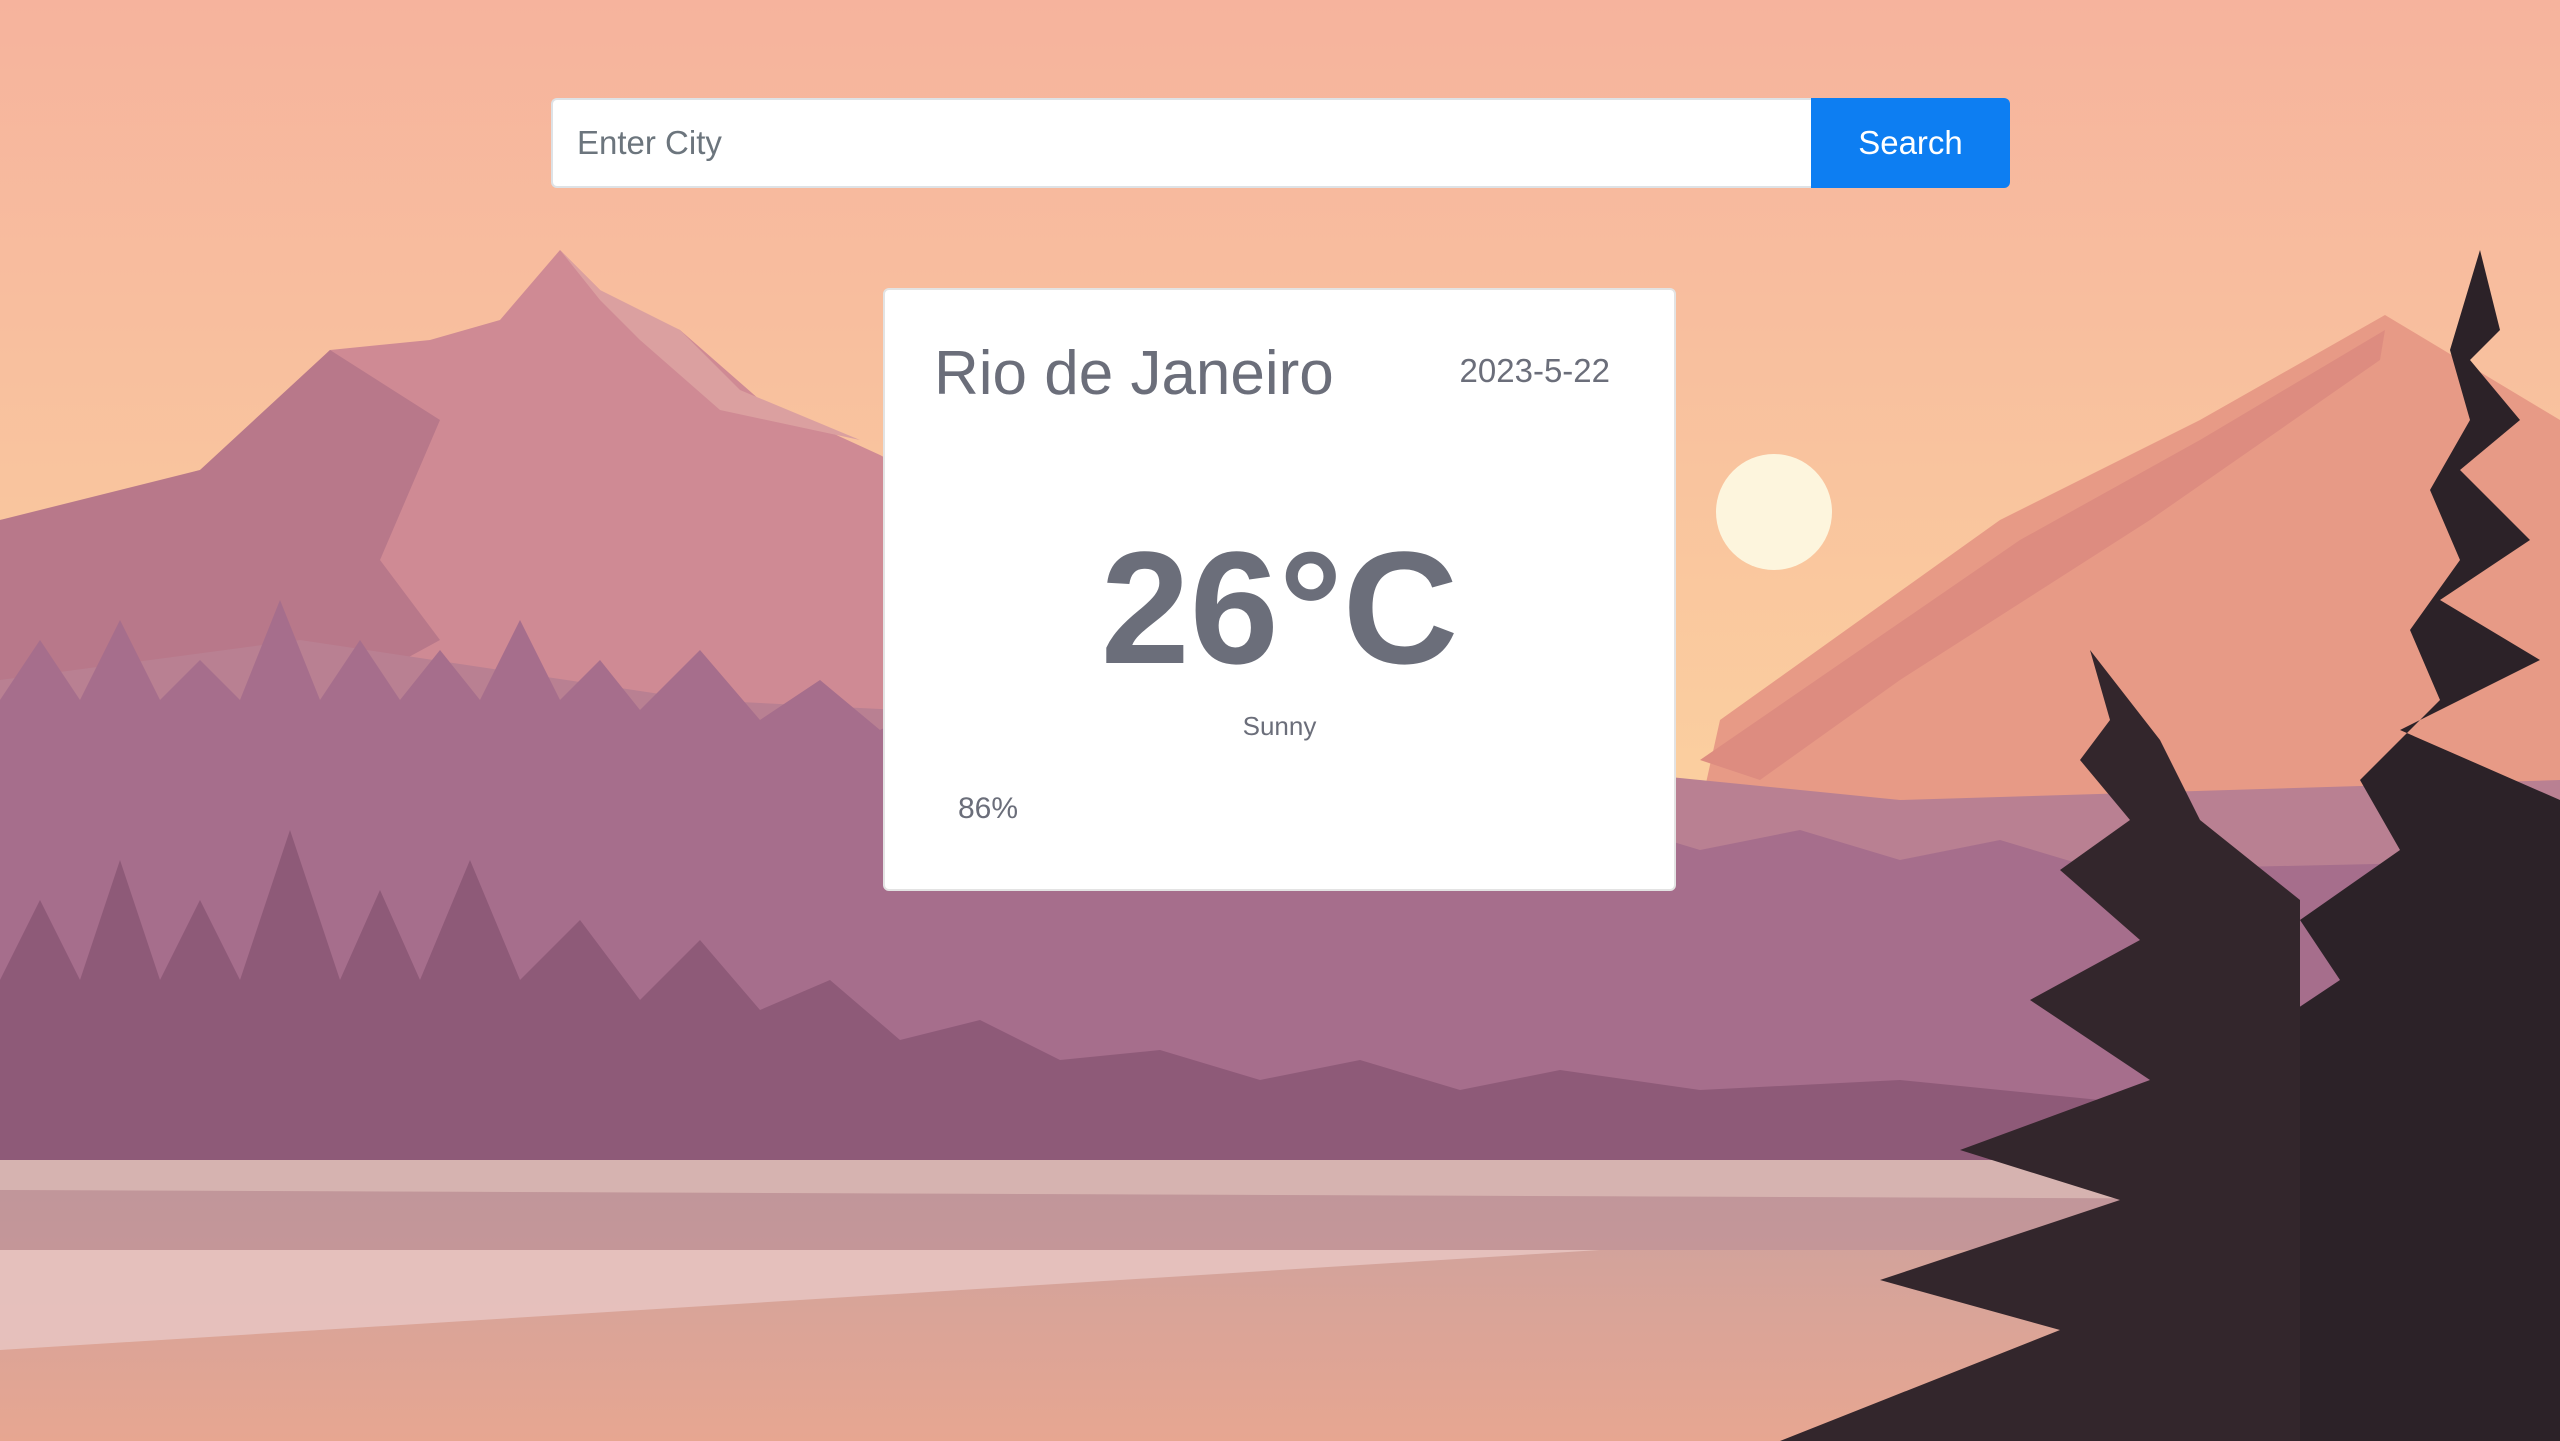 Image resolution: width=2560 pixels, height=1441 pixels. I want to click on search-bar: Search, so click(1280, 143).